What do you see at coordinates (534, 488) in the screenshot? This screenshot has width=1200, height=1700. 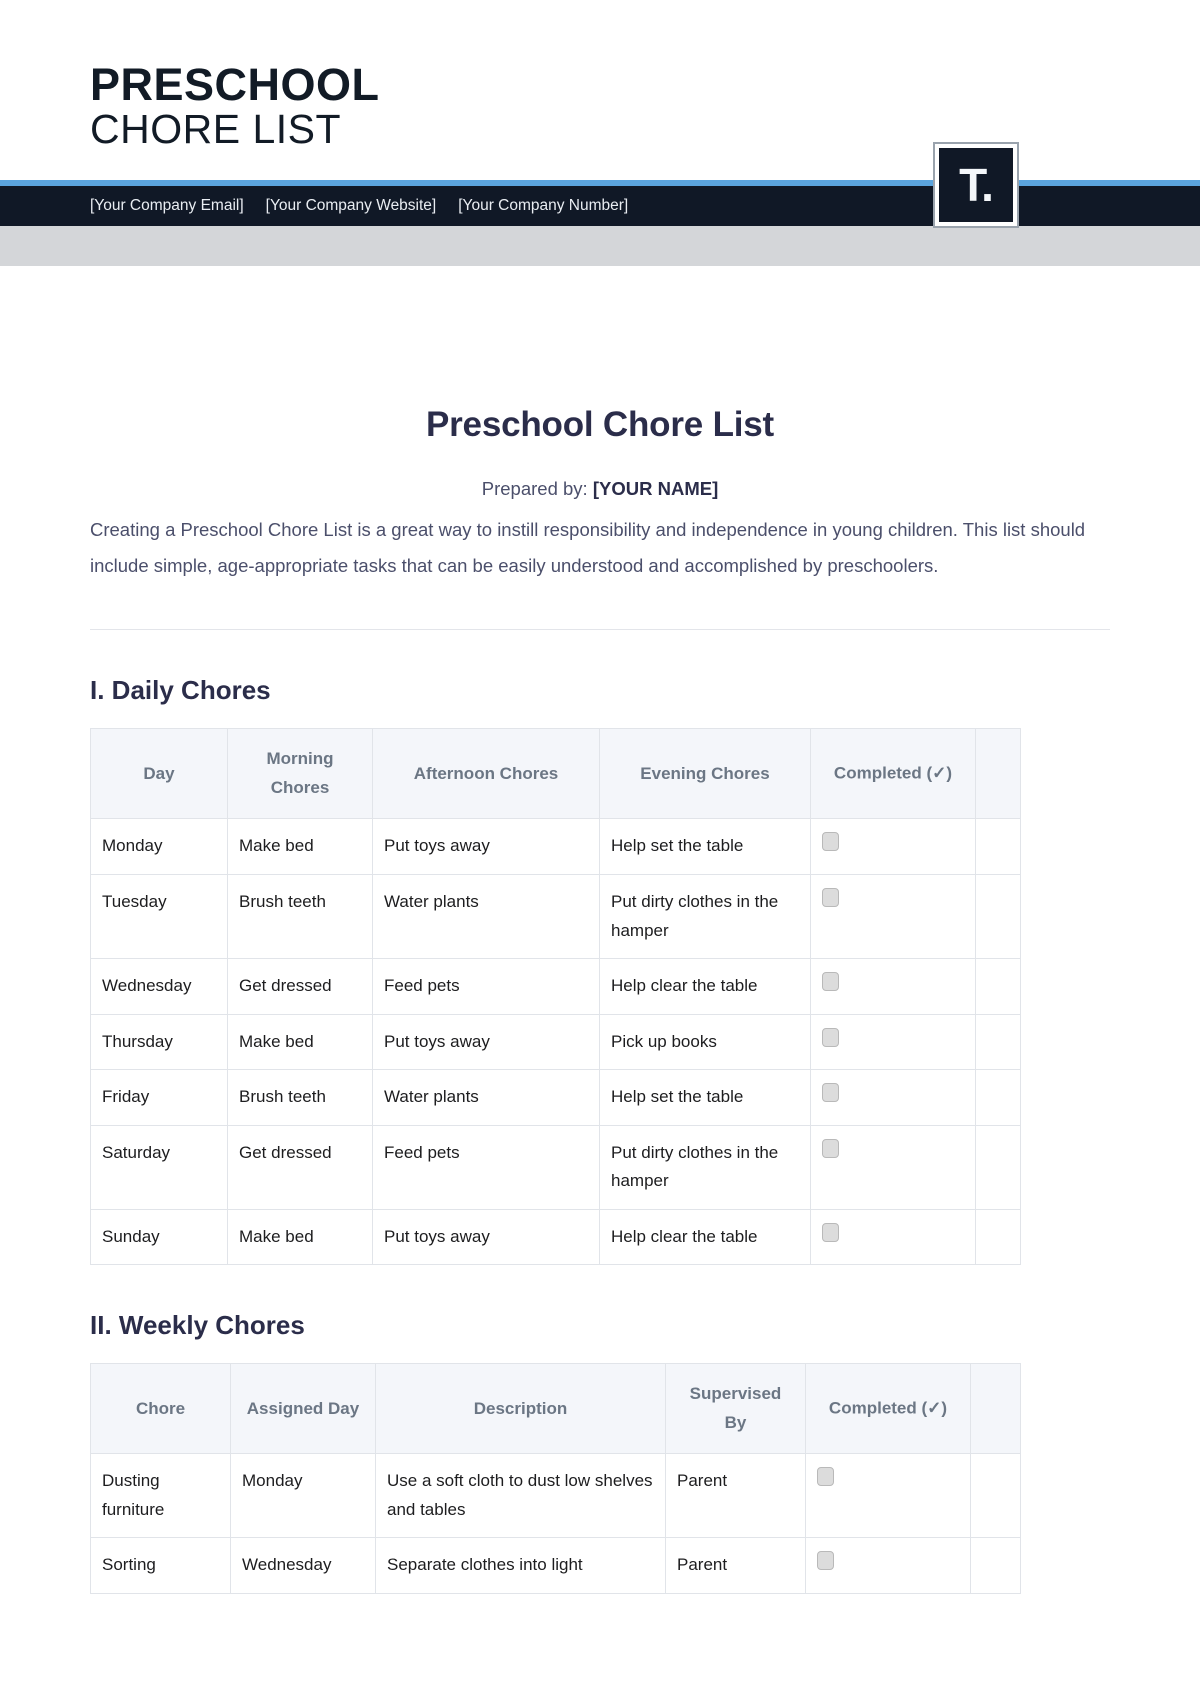 I see `prepared-by-label: Prepared by:` at bounding box center [534, 488].